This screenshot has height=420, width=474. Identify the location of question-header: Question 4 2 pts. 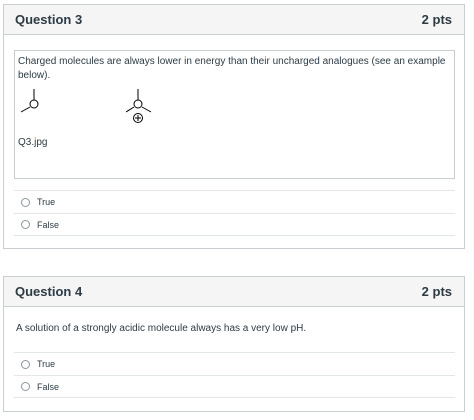
(234, 292).